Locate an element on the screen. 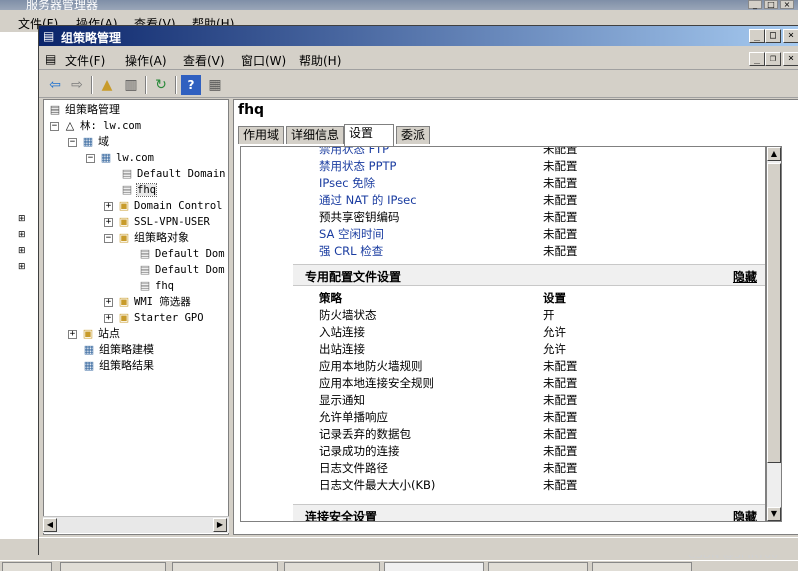 This screenshot has height=571, width=798. tree-horizontal-scrollbar: ◀ ▶ is located at coordinates (136, 524).